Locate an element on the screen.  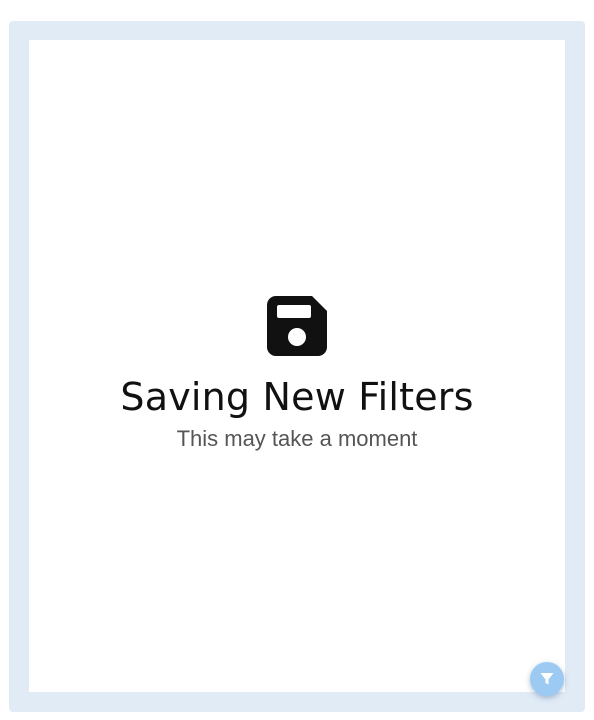
filter-button is located at coordinates (547, 679).